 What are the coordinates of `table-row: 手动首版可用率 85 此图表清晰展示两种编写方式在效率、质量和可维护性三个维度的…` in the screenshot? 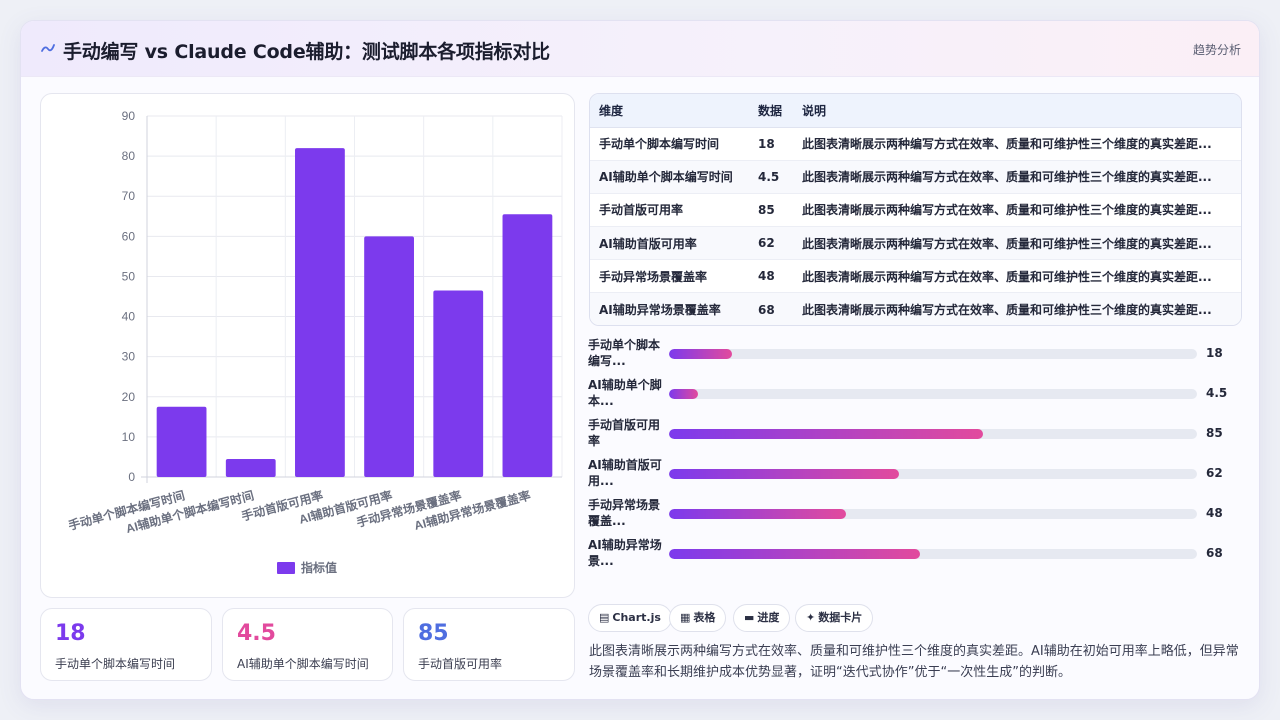 It's located at (915, 210).